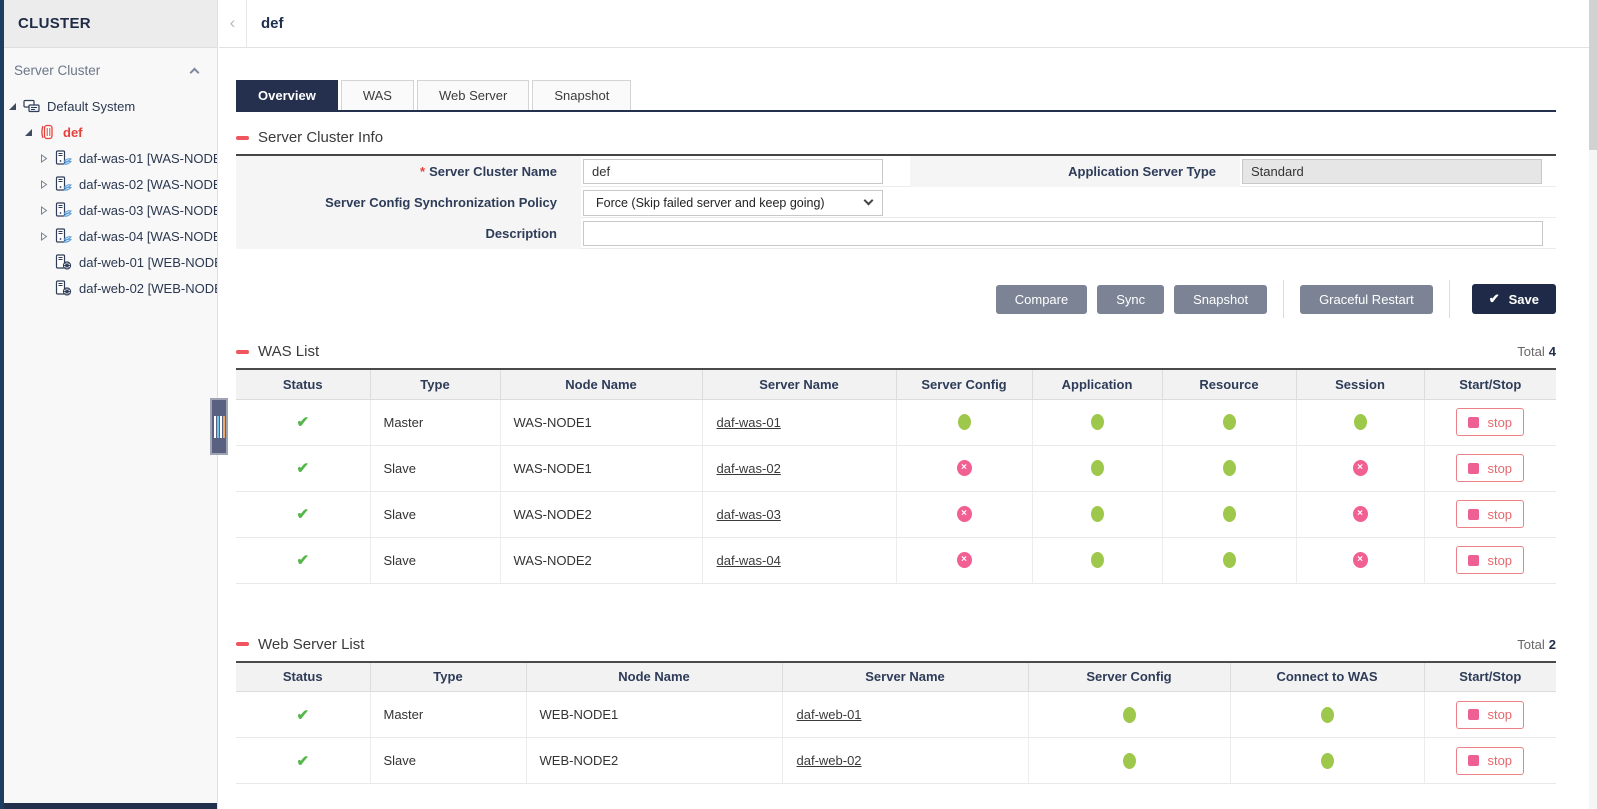  I want to click on section-was-list: WAS List Total 4, so click(896, 351).